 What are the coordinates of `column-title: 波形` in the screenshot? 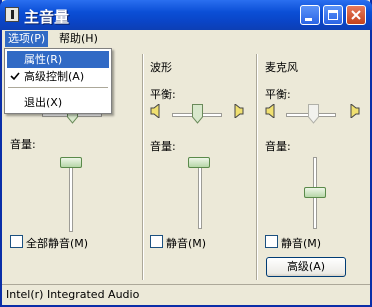 It's located at (161, 67).